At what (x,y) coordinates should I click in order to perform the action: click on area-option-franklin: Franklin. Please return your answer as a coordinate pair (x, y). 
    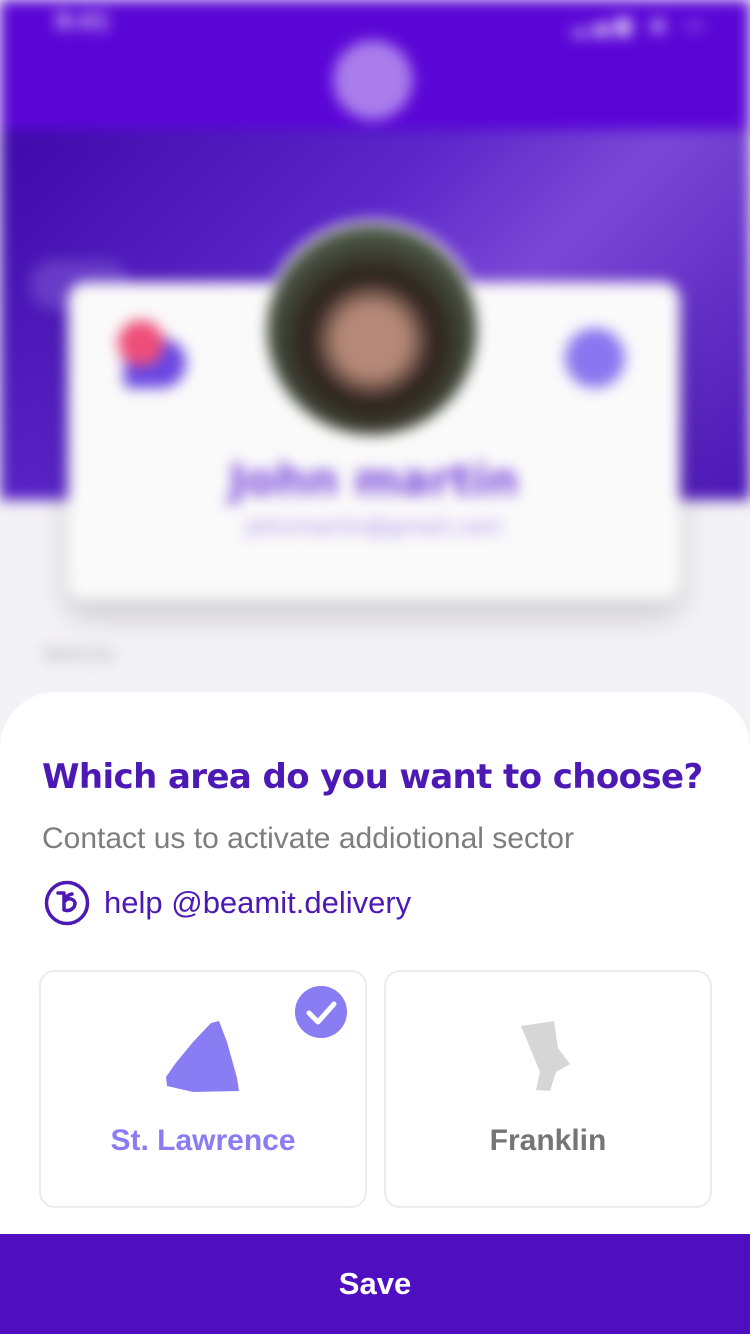
    Looking at the image, I should click on (548, 1089).